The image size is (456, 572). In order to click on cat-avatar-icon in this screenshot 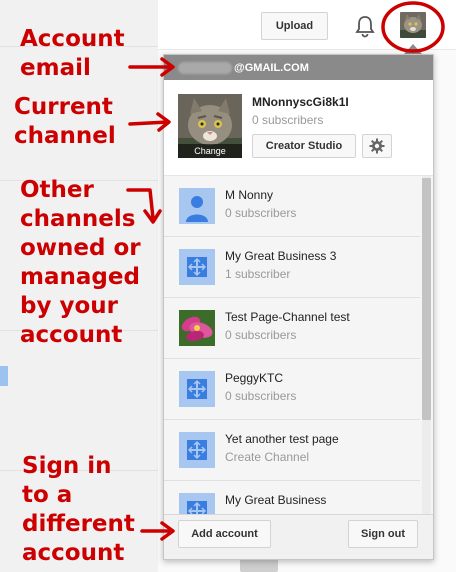, I will do `click(413, 25)`.